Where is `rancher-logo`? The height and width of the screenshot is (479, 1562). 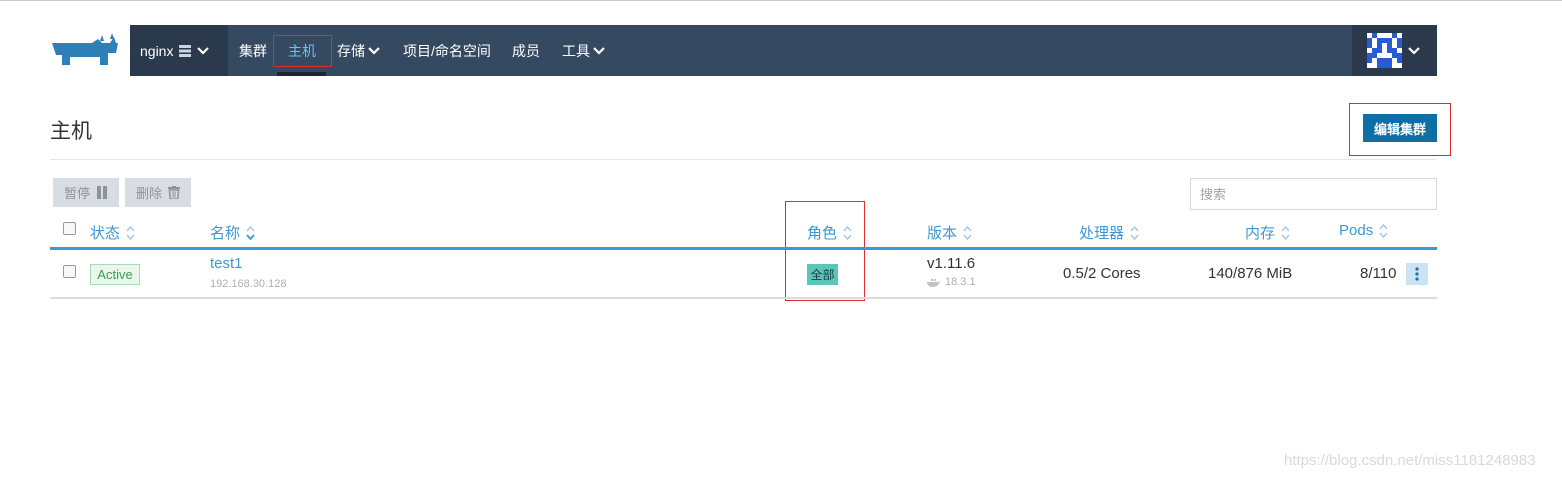
rancher-logo is located at coordinates (83, 51).